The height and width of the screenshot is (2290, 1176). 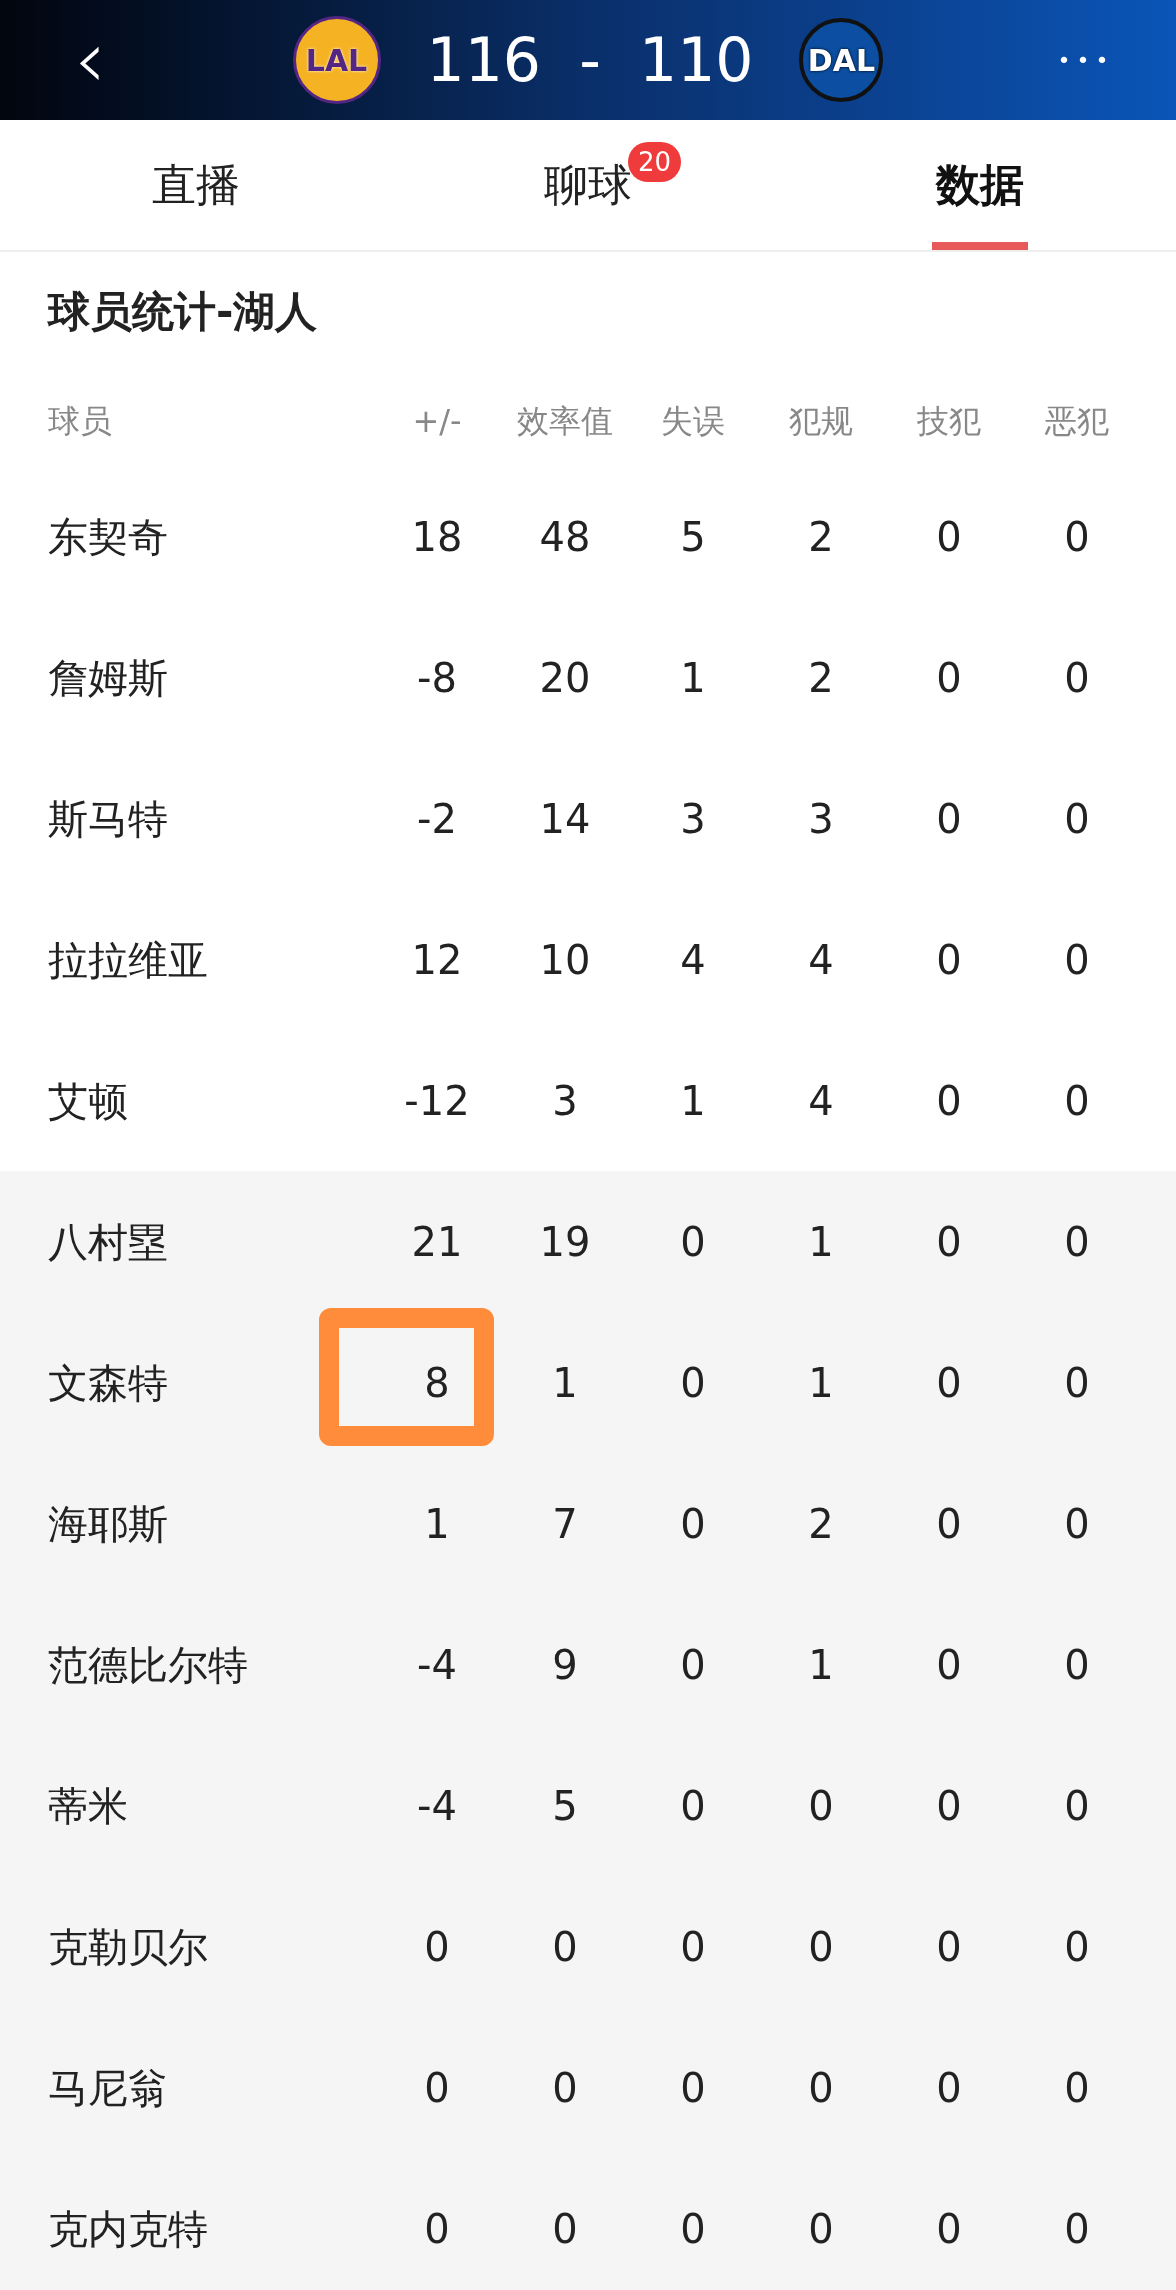 I want to click on table-cell-text: 48, so click(x=565, y=537).